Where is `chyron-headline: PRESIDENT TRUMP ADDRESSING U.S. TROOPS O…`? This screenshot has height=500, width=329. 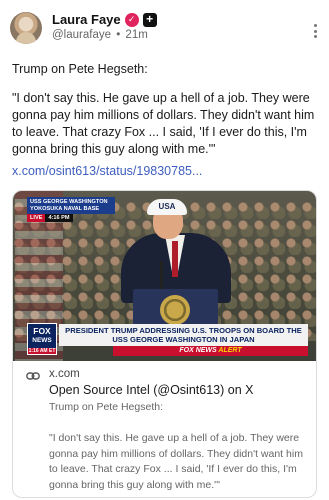 chyron-headline: PRESIDENT TRUMP ADDRESSING U.S. TROOPS O… is located at coordinates (183, 335).